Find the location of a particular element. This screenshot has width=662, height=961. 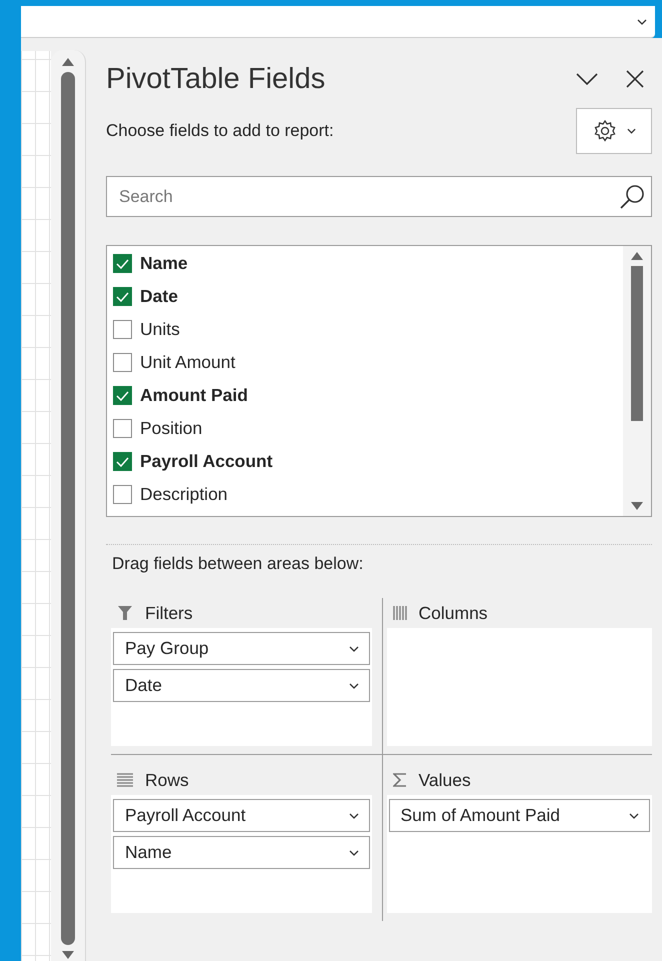

close-button is located at coordinates (635, 79).